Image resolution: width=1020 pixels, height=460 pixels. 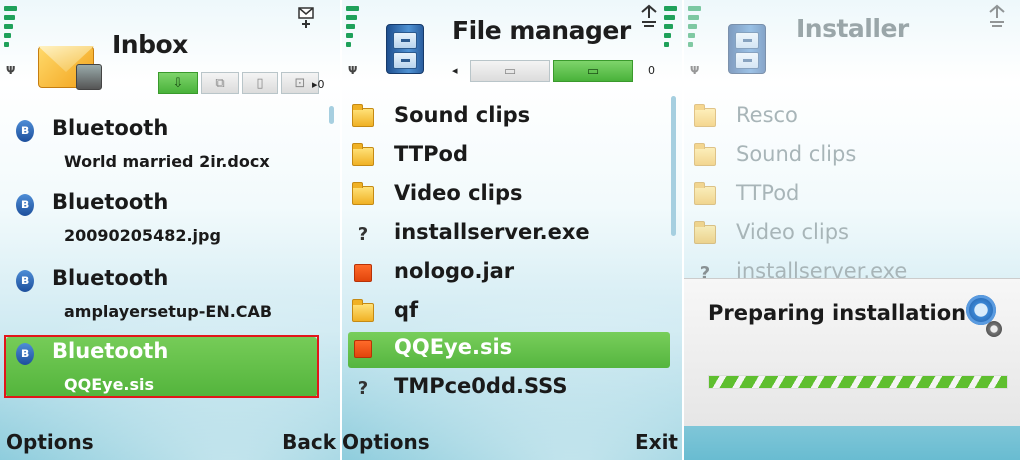 I want to click on tab-drafts: ⧉, so click(x=220, y=83).